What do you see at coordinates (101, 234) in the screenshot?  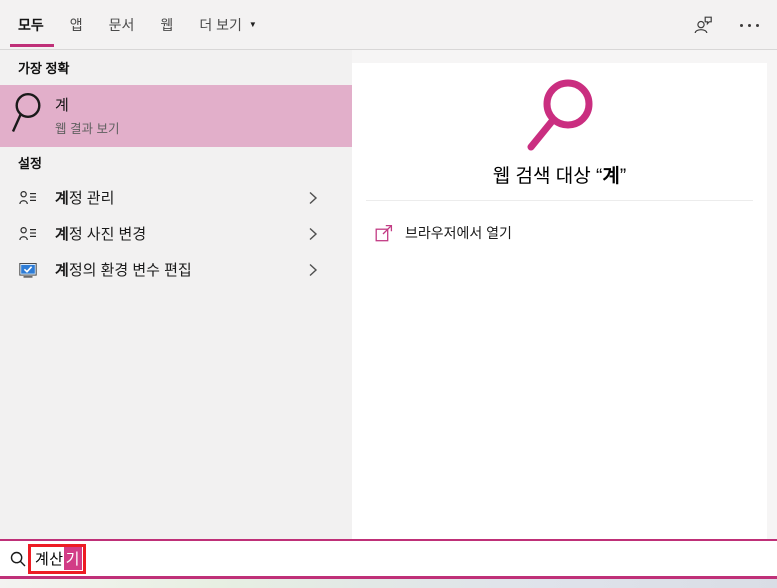 I see `settings-item-label: 계정 사진 변경` at bounding box center [101, 234].